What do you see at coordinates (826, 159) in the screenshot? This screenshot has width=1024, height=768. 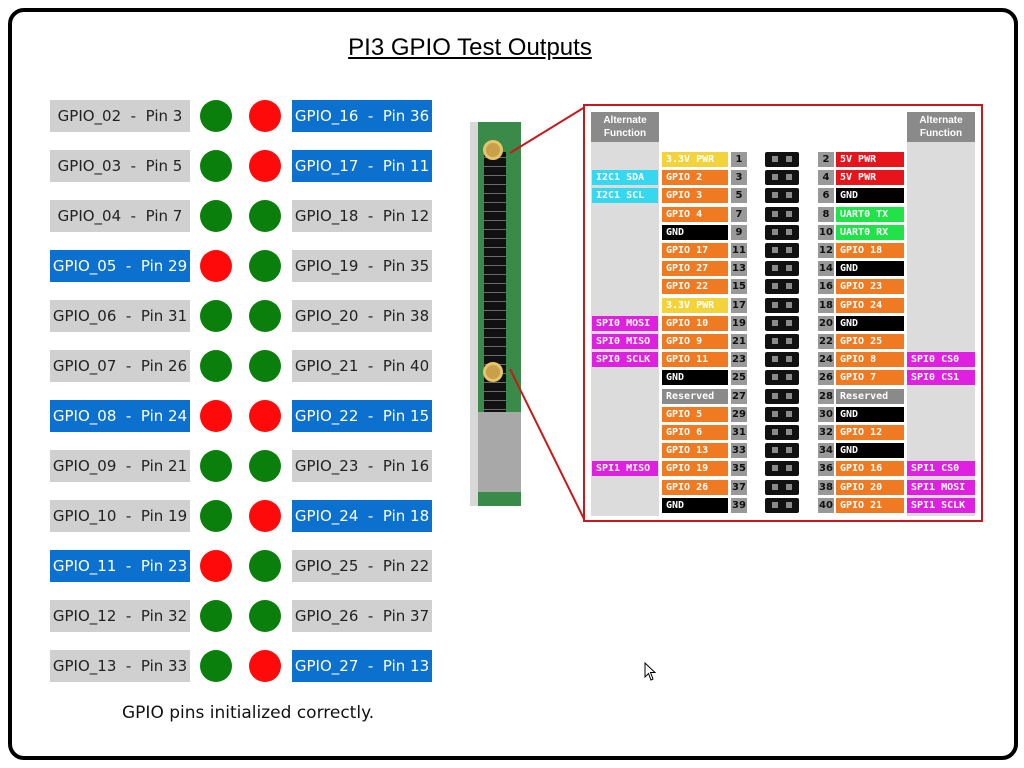 I see `pin-number: 2` at bounding box center [826, 159].